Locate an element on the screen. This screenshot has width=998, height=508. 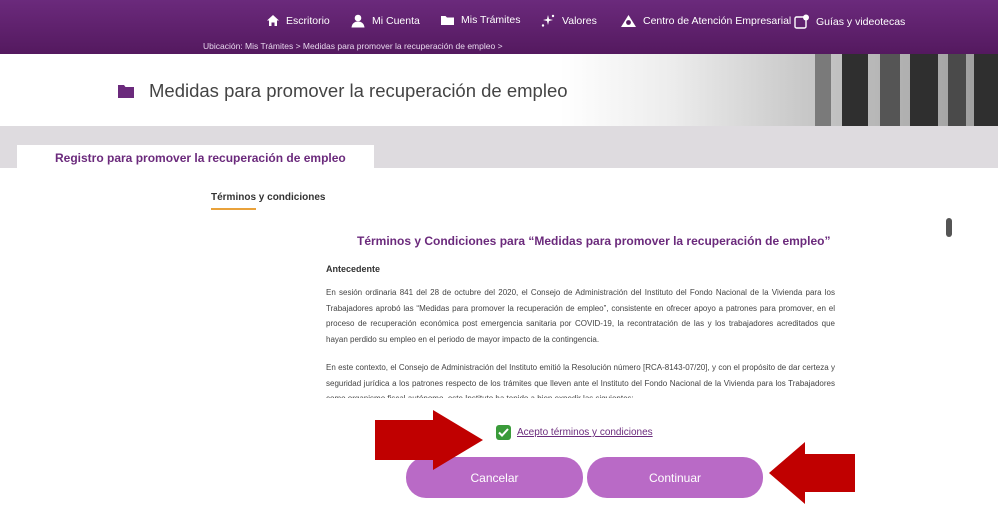
nav-label: Escritorio is located at coordinates (308, 20).